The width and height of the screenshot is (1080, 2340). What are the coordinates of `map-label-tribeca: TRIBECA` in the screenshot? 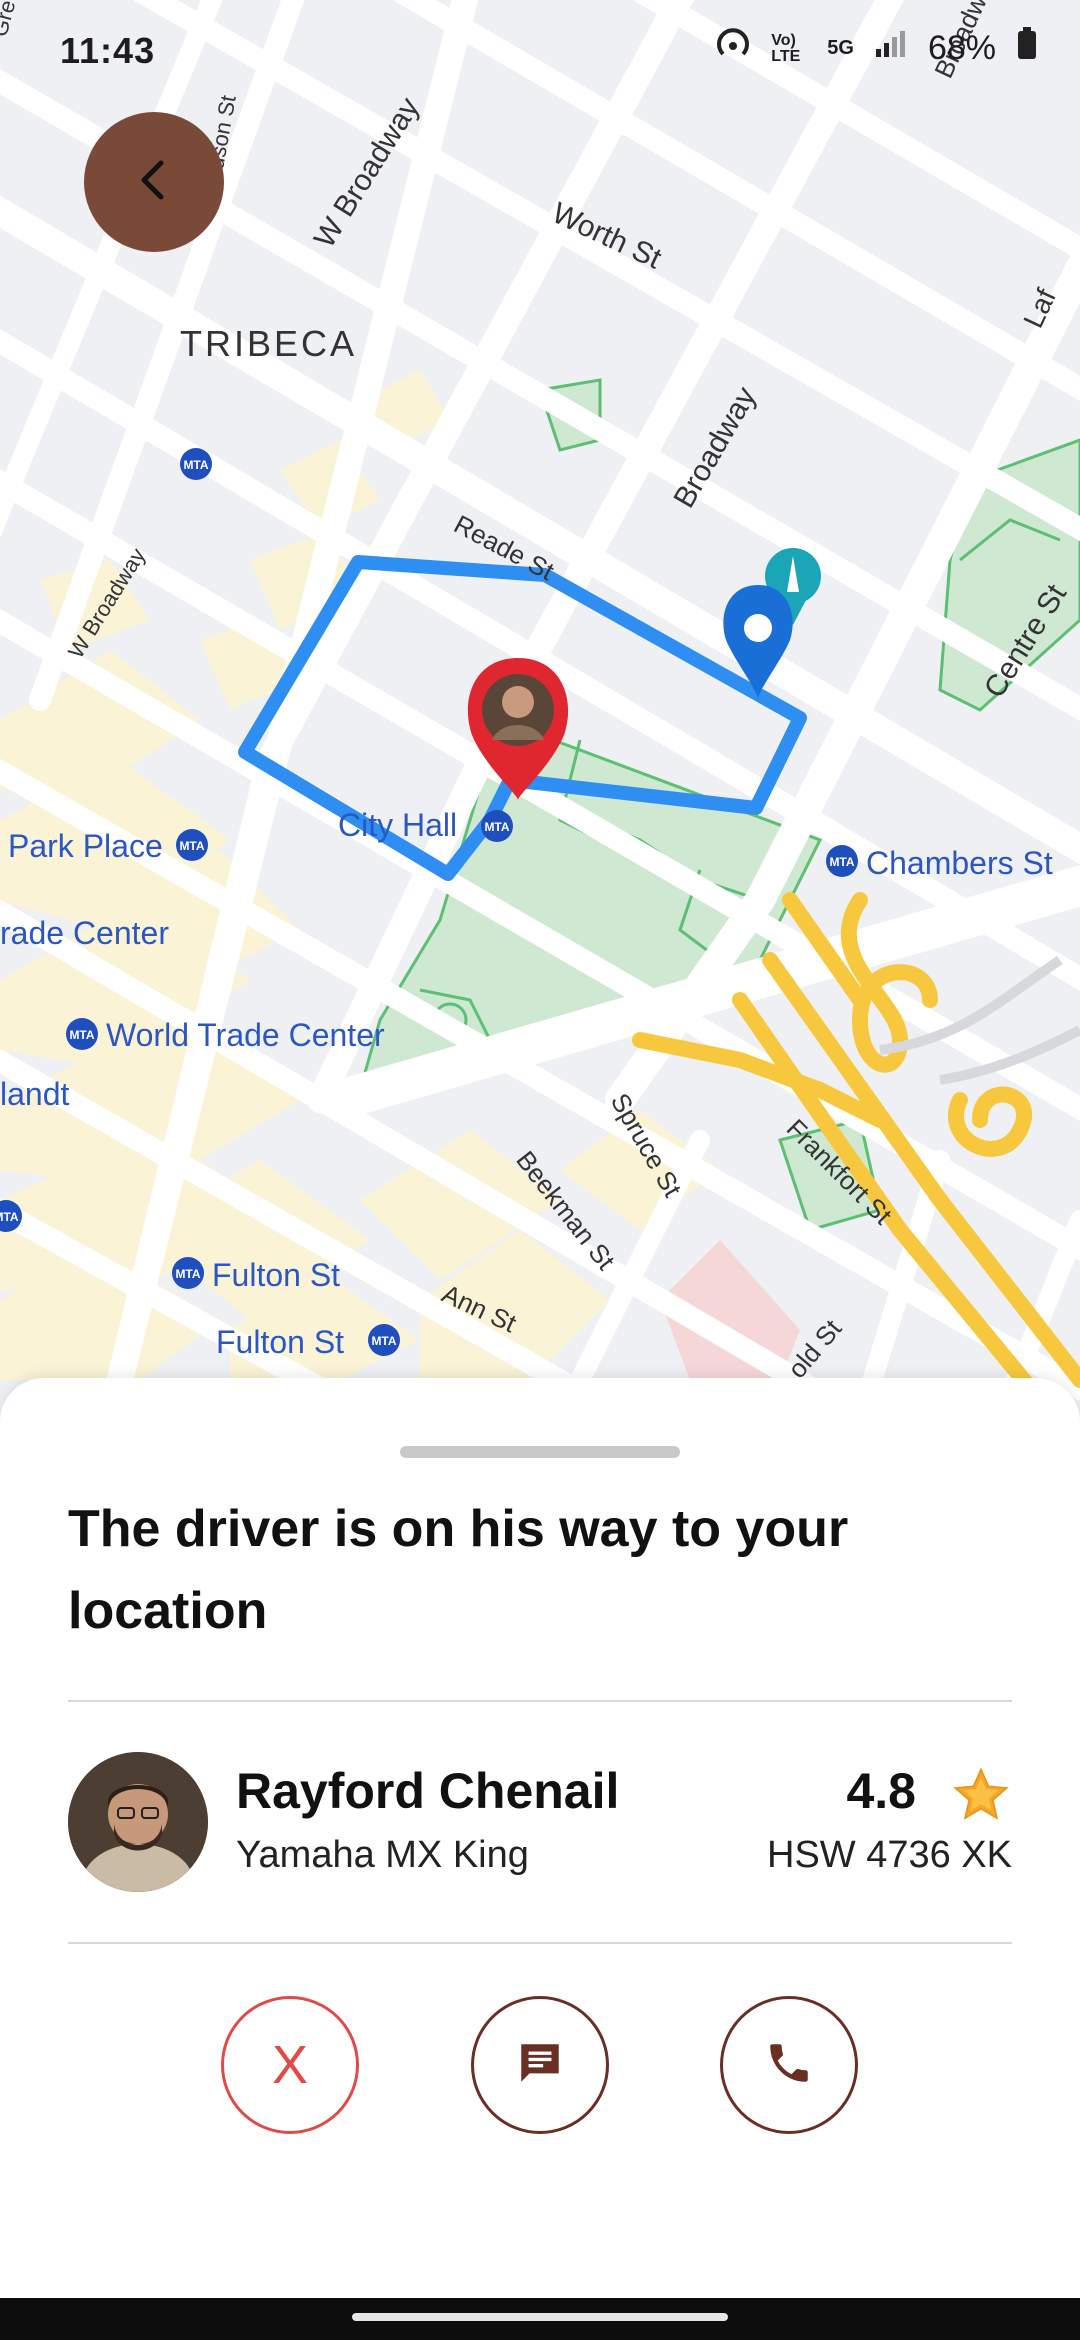 It's located at (268, 343).